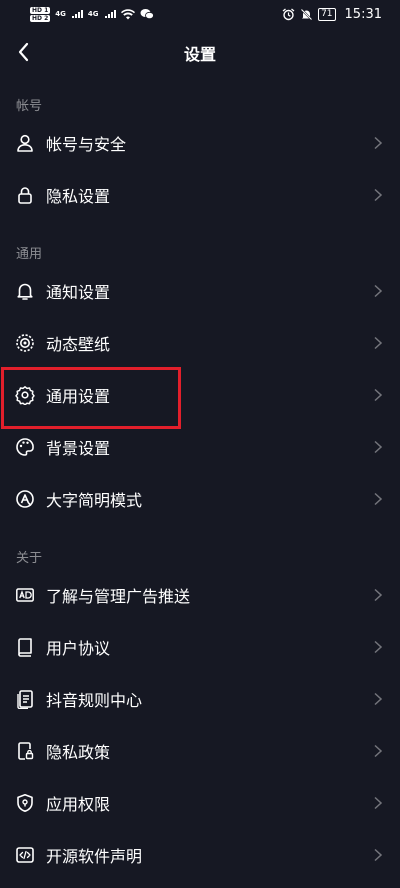  I want to click on user-icon, so click(25, 143).